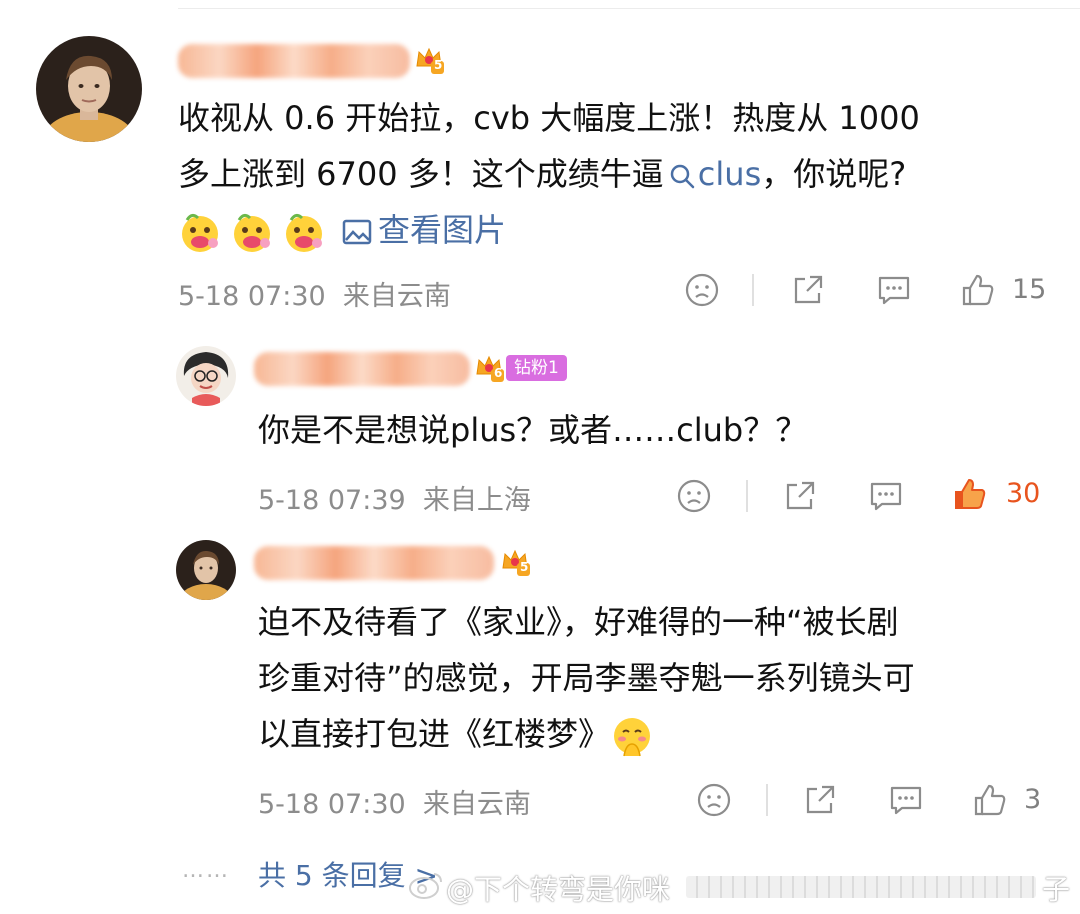 The width and height of the screenshot is (1080, 914). What do you see at coordinates (861, 887) in the screenshot?
I see `watermark-bar` at bounding box center [861, 887].